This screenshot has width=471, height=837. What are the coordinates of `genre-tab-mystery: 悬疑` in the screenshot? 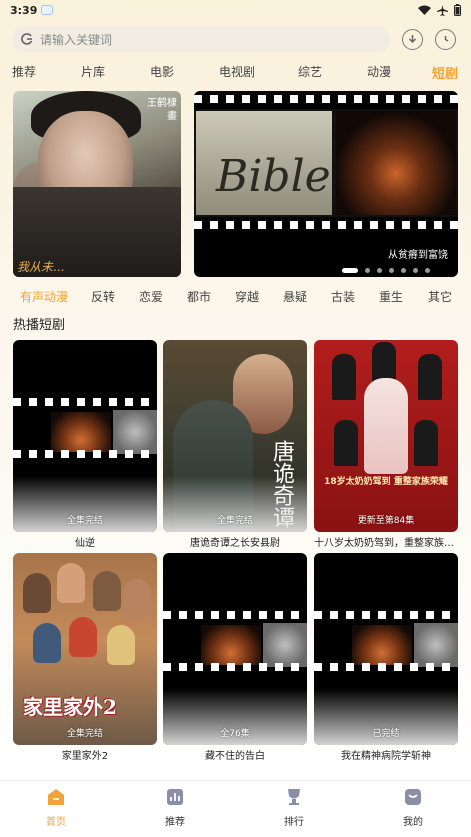 It's located at (295, 296).